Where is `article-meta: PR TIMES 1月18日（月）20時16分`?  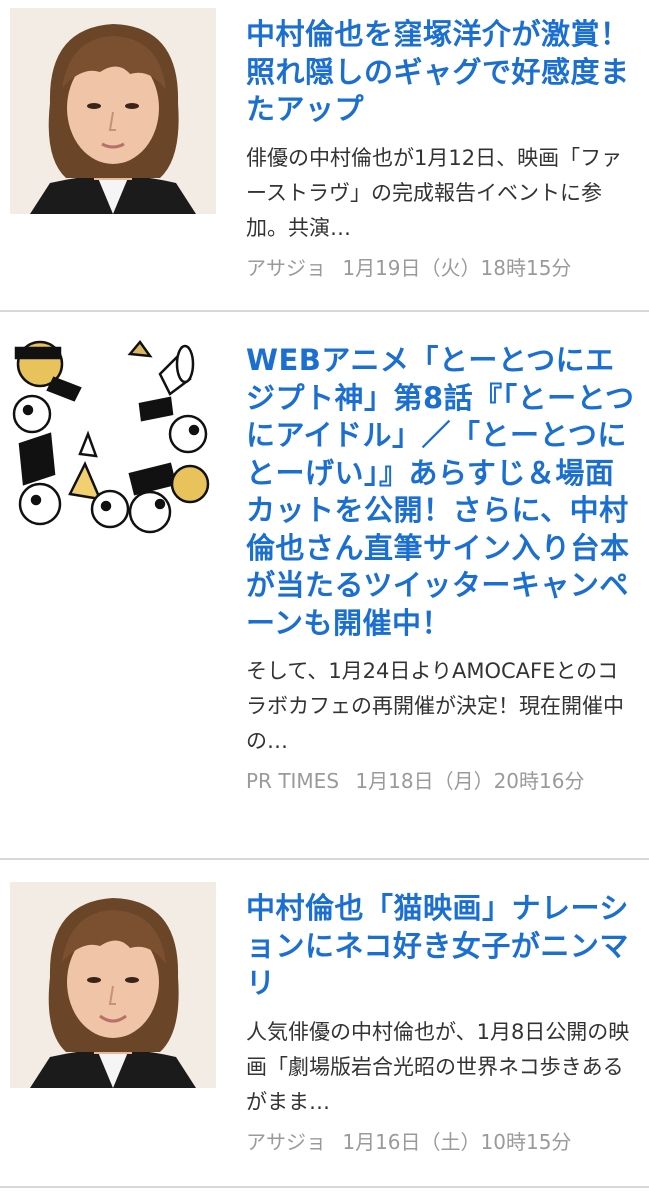 article-meta: PR TIMES 1月18日（月）20時16分 is located at coordinates (440, 781).